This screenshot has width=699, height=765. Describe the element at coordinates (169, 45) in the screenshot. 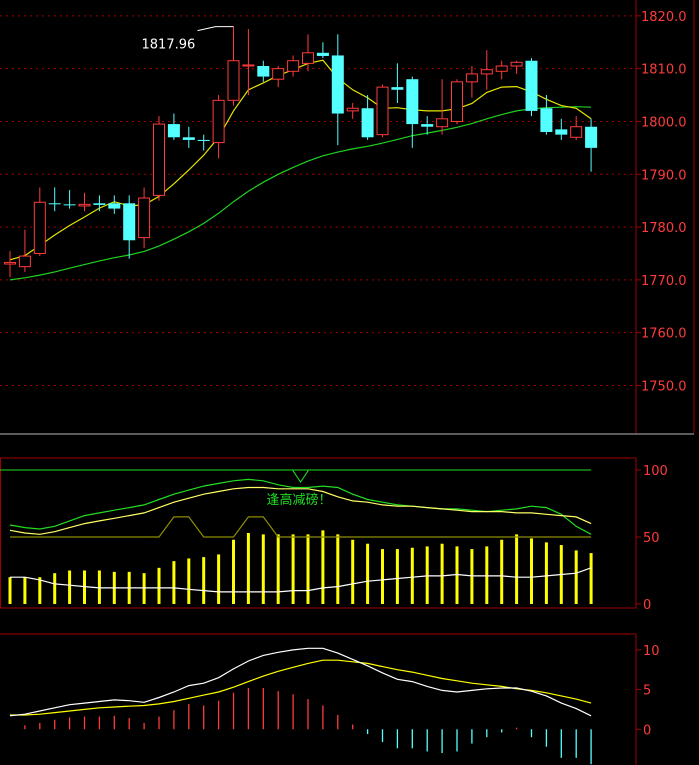

I see `high-annotation-label: 1817.96` at that location.